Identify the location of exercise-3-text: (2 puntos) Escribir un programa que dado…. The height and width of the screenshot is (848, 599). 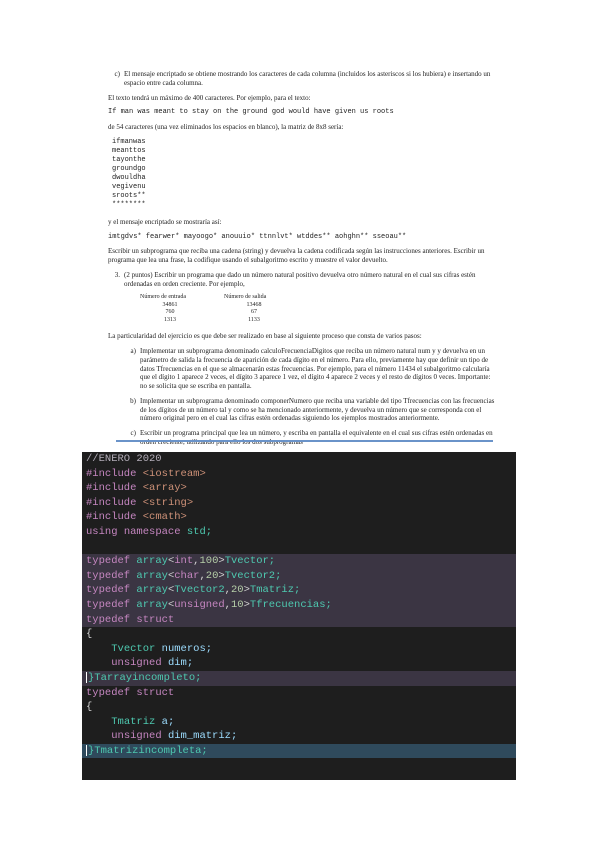
(300, 279).